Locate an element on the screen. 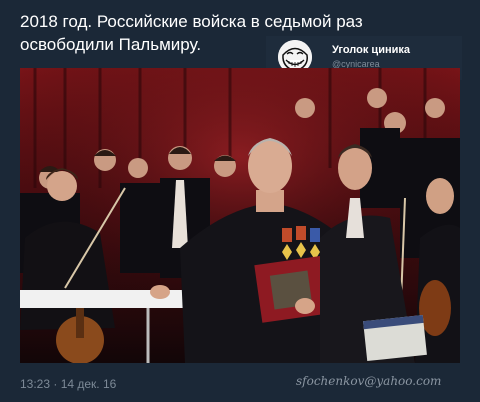 The width and height of the screenshot is (480, 402). profile-name: Уголок циника is located at coordinates (371, 50).